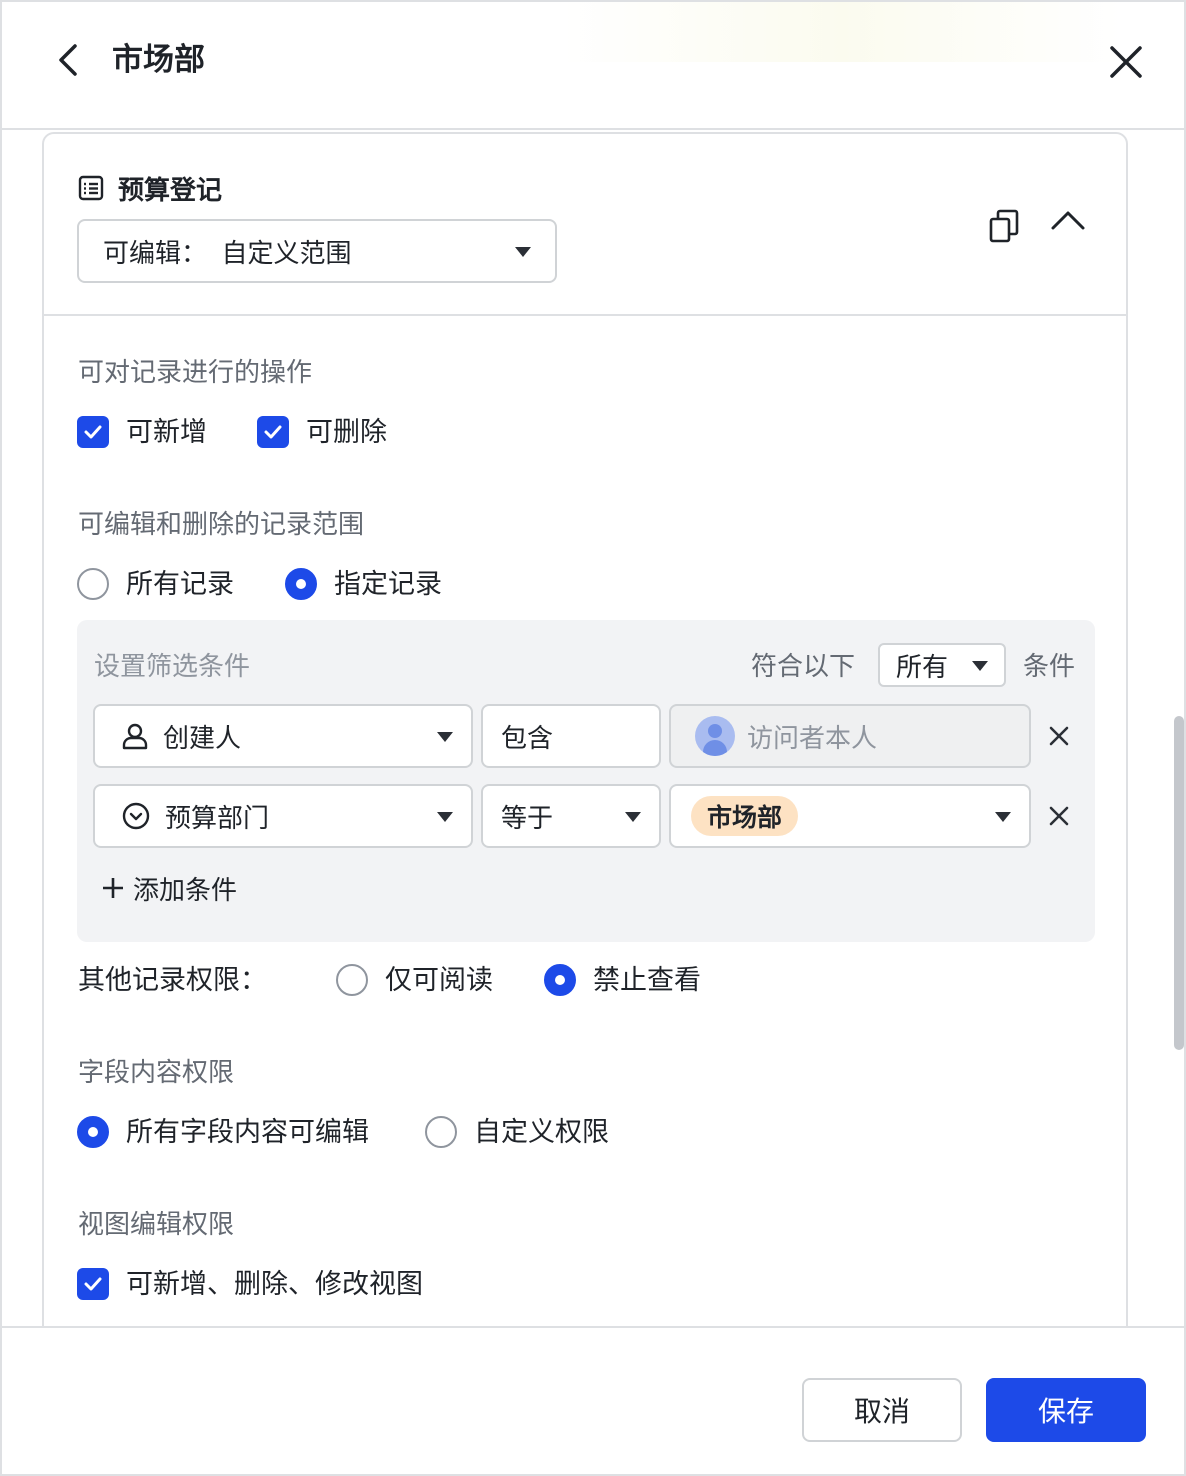 The image size is (1186, 1476). What do you see at coordinates (217, 817) in the screenshot?
I see `condition-field-label: 预算部门` at bounding box center [217, 817].